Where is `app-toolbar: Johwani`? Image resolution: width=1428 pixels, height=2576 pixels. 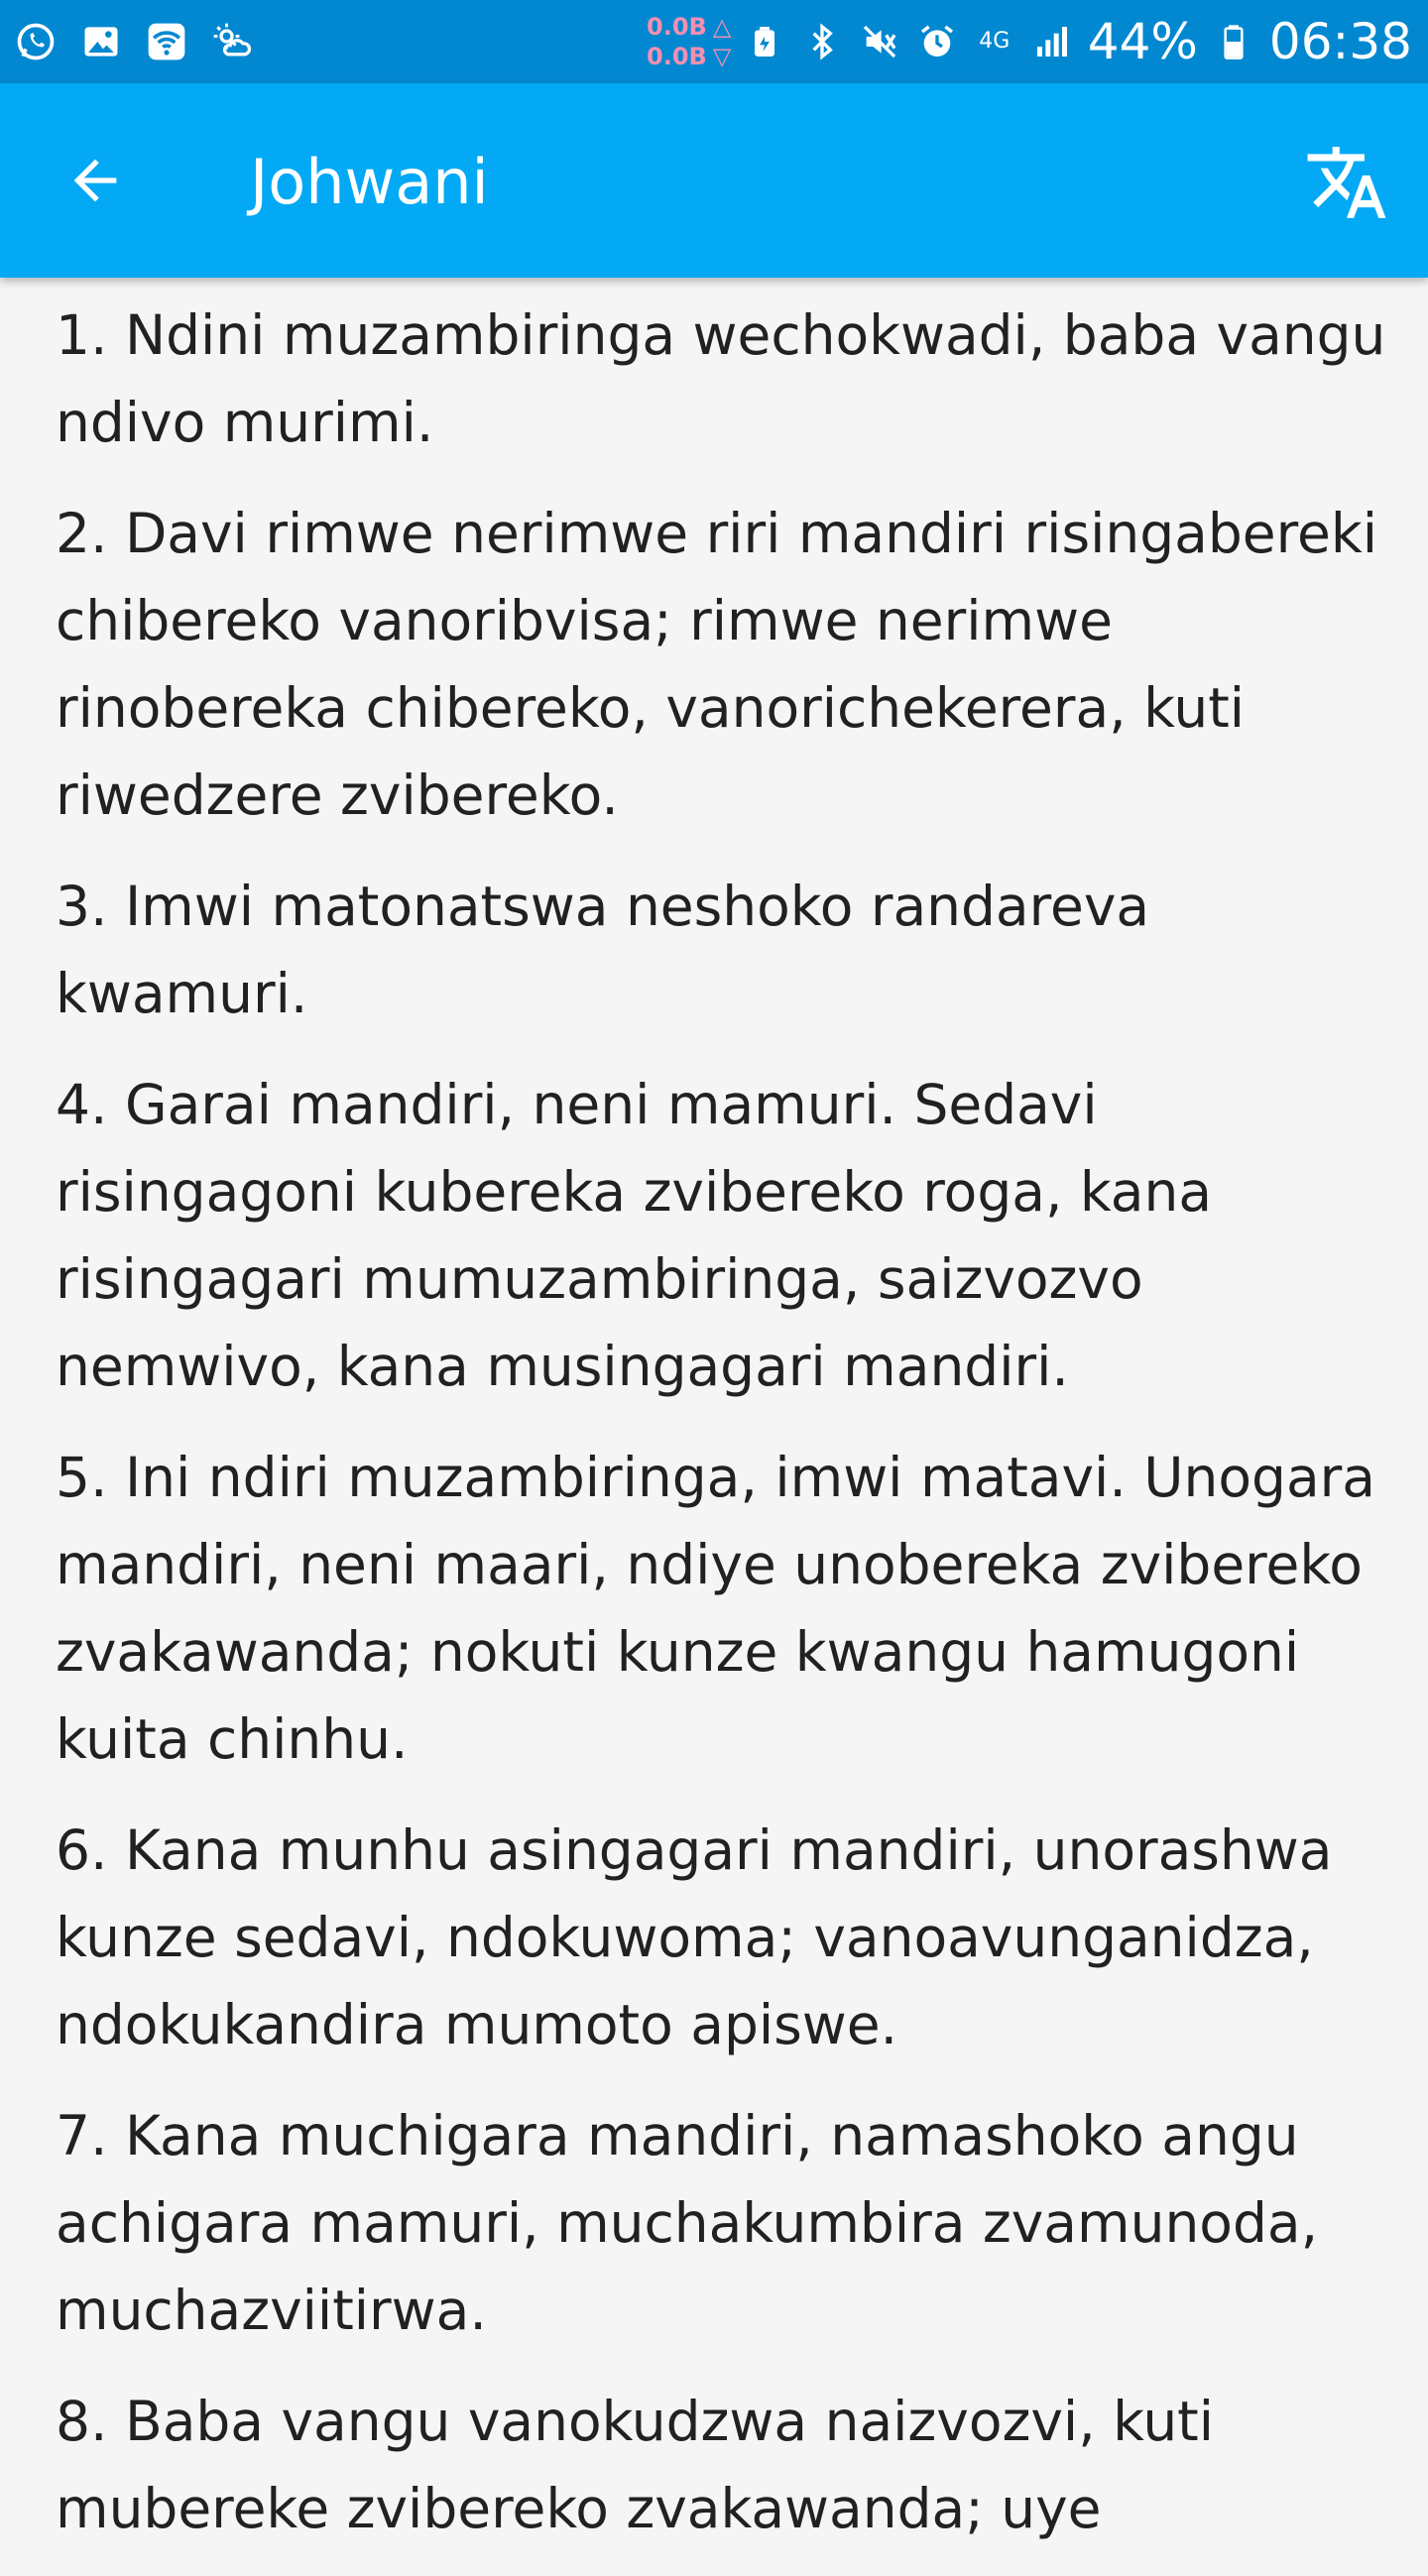 app-toolbar: Johwani is located at coordinates (714, 181).